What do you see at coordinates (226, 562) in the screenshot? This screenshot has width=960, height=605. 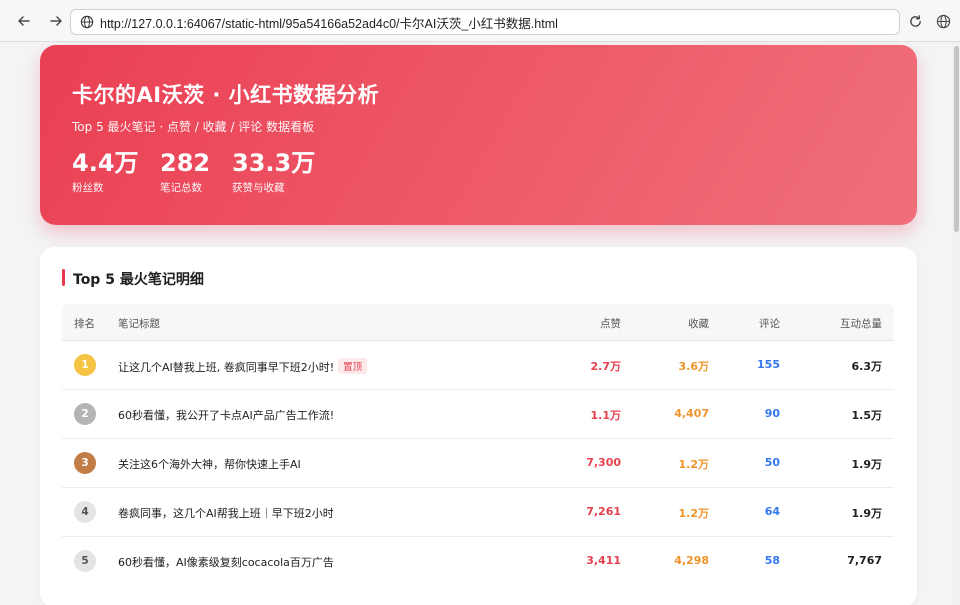 I see `note-title: 60秒看懂，AI像素级复刻cocacola百万广告` at bounding box center [226, 562].